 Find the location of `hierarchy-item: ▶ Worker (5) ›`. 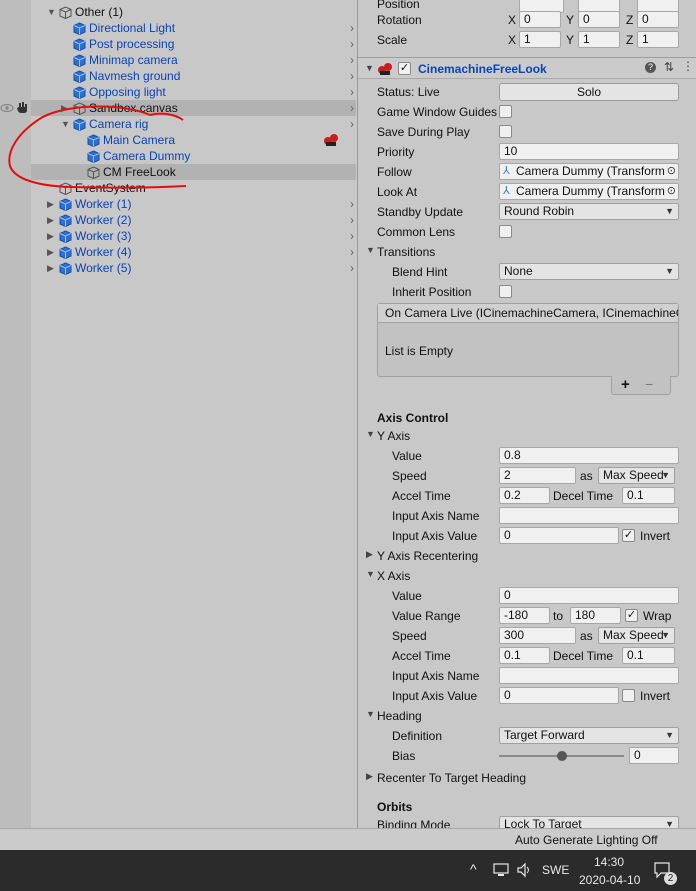

hierarchy-item: ▶ Worker (5) › is located at coordinates (193, 268).